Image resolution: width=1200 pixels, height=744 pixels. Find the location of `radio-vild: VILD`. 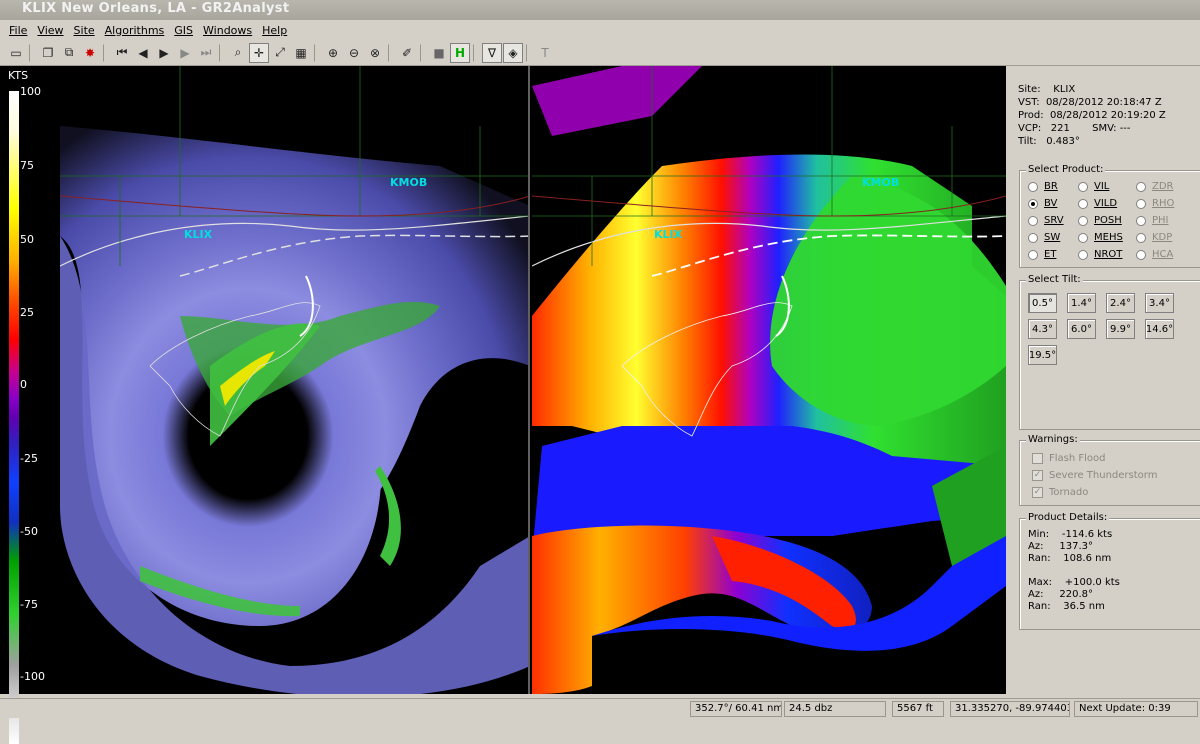

radio-vild: VILD is located at coordinates (1097, 203).